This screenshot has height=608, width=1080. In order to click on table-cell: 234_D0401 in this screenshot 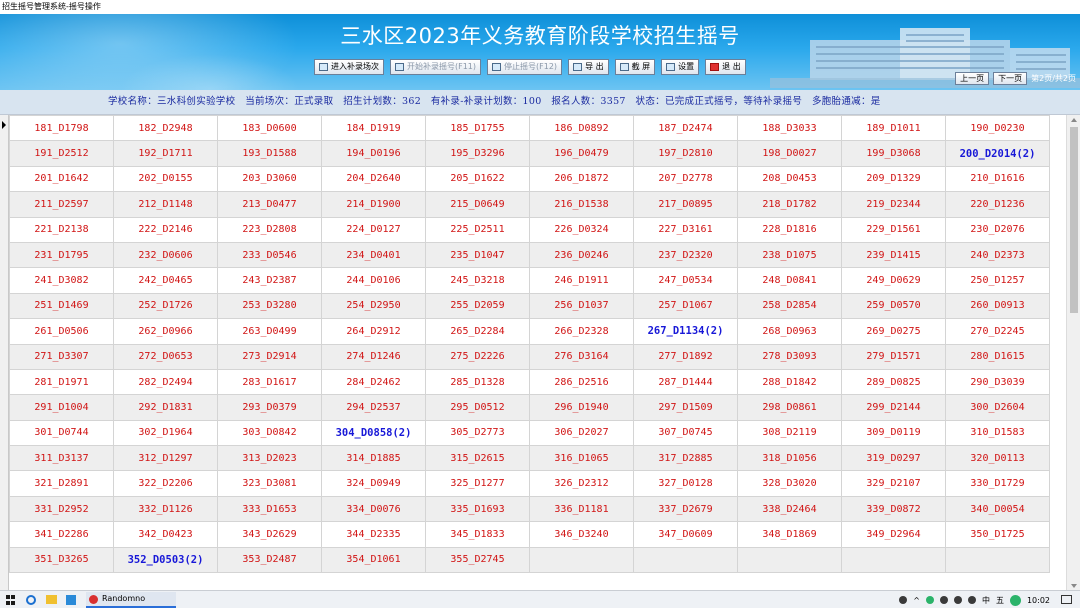, I will do `click(373, 255)`.